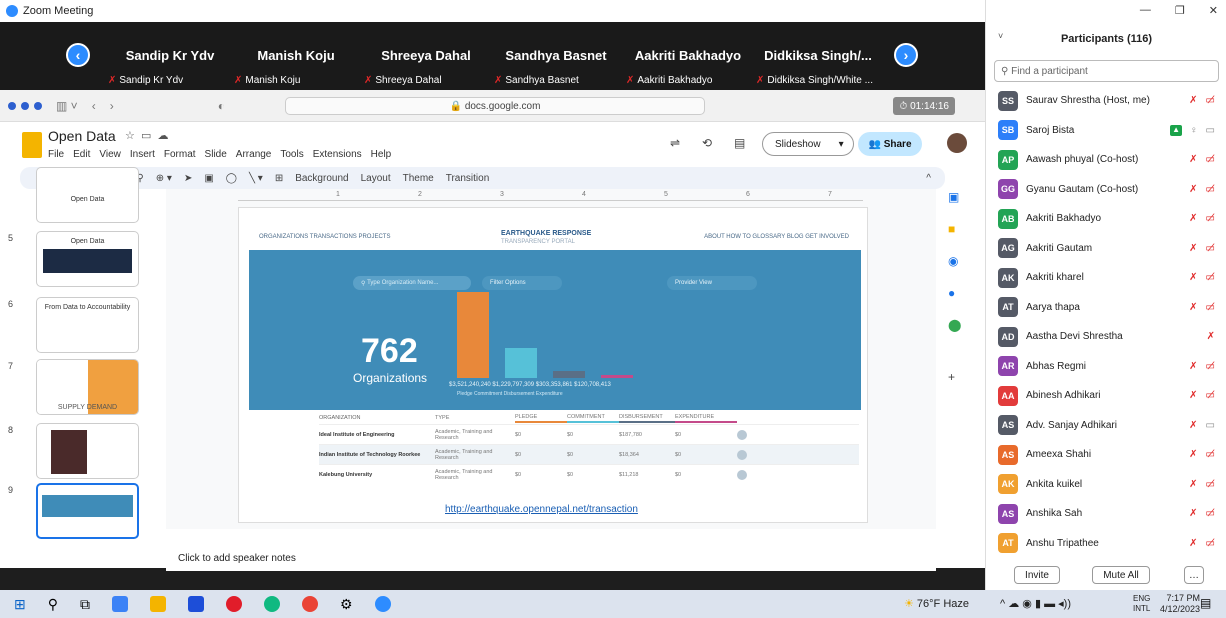  I want to click on participant-row: AK Aakriti kharel ✗ ▭̸, so click(1106, 278).